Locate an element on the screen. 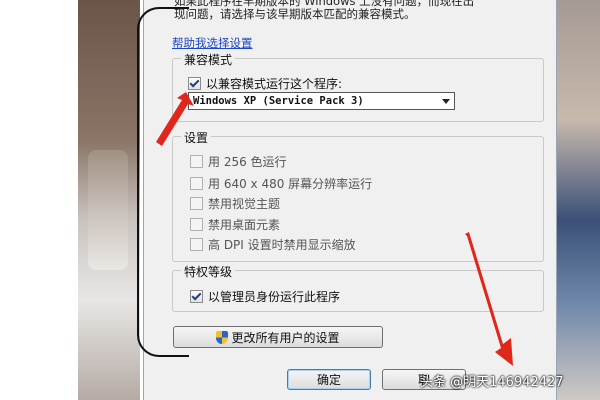 This screenshot has width=600, height=400. setting-disable-dpi-scaling-check-box is located at coordinates (196, 244).